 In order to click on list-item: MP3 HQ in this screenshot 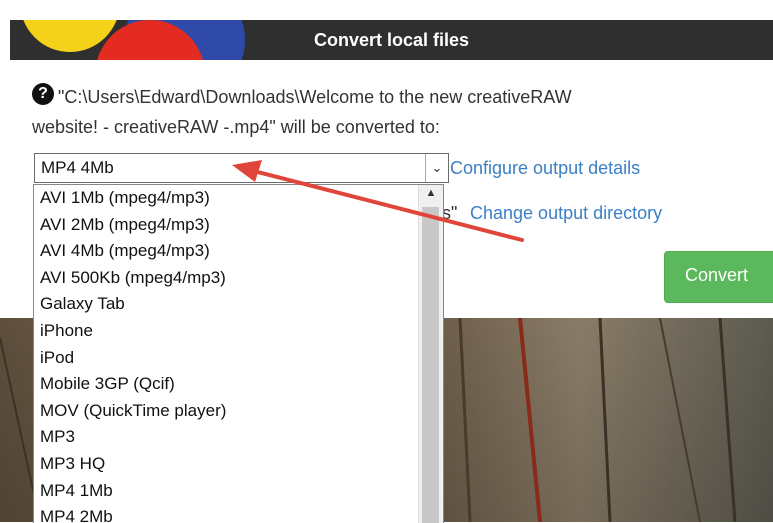, I will do `click(225, 464)`.